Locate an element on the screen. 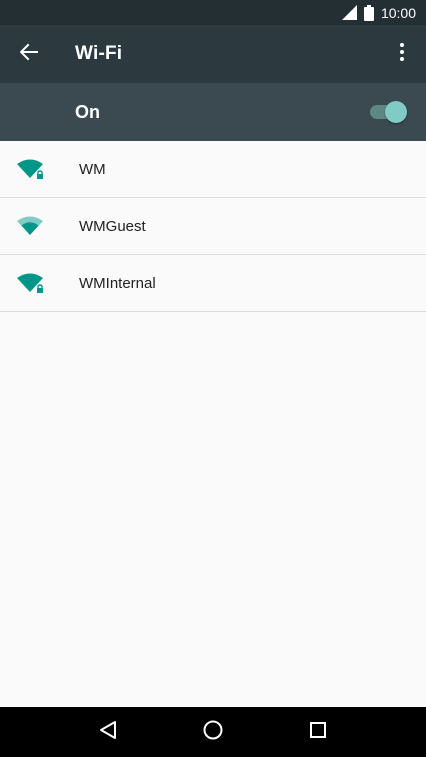  network-ssid: WMInternal is located at coordinates (117, 283).